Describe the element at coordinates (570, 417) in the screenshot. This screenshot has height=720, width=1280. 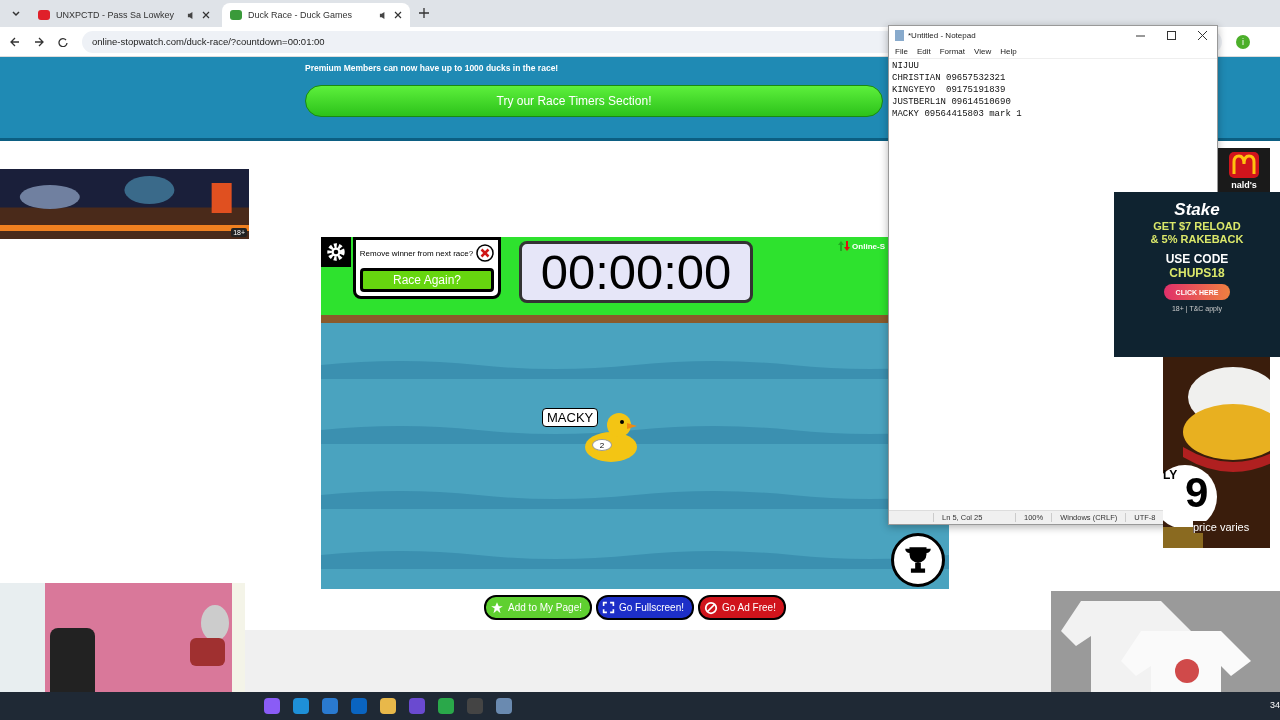
I see `duck-name-label: MACKY` at that location.